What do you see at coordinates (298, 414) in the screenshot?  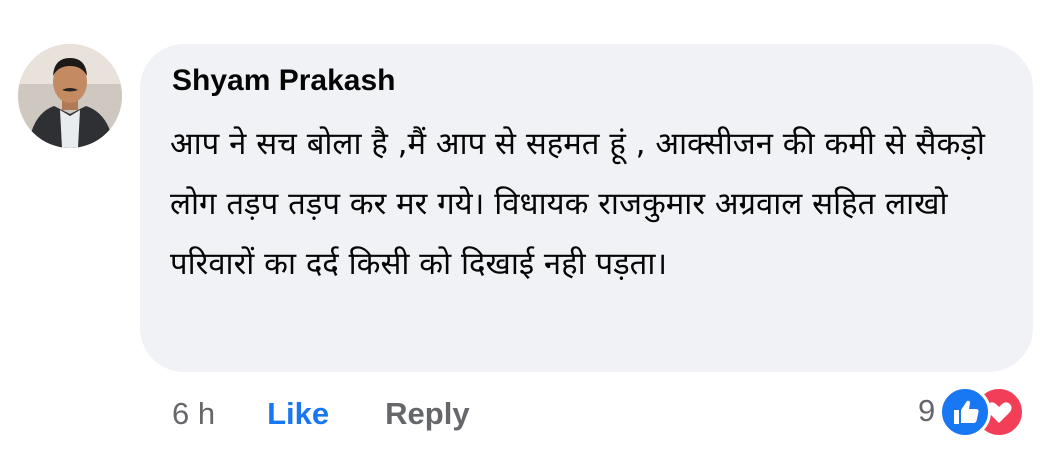 I see `like-button: Like` at bounding box center [298, 414].